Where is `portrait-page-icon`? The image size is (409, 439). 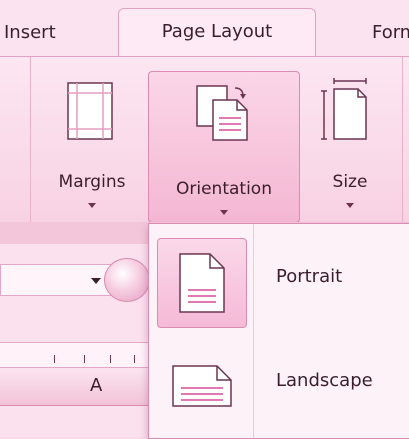
portrait-page-icon is located at coordinates (202, 283).